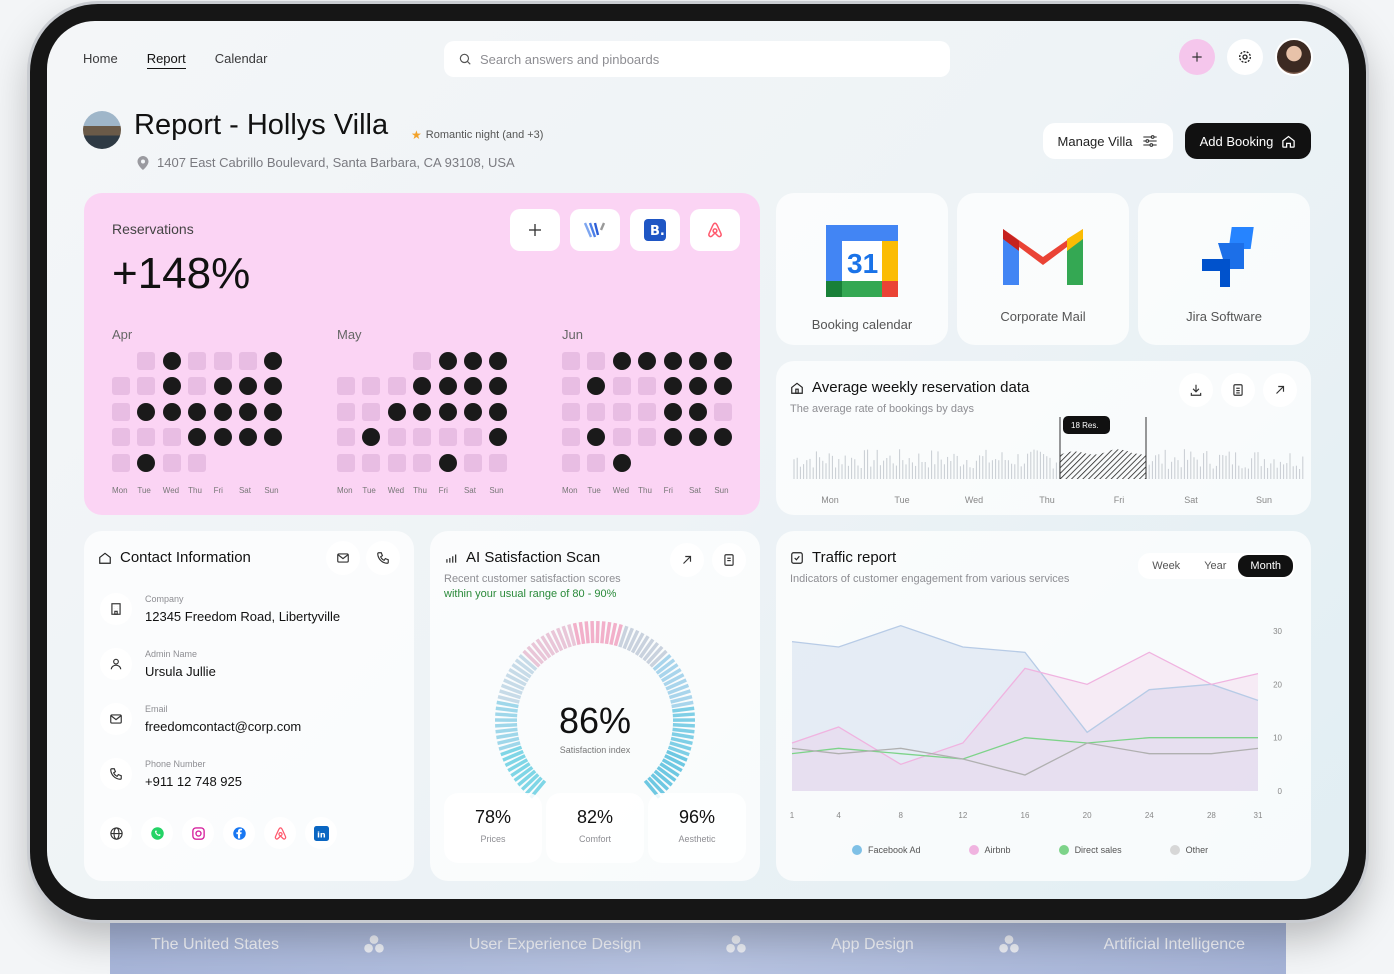  I want to click on call-button, so click(383, 558).